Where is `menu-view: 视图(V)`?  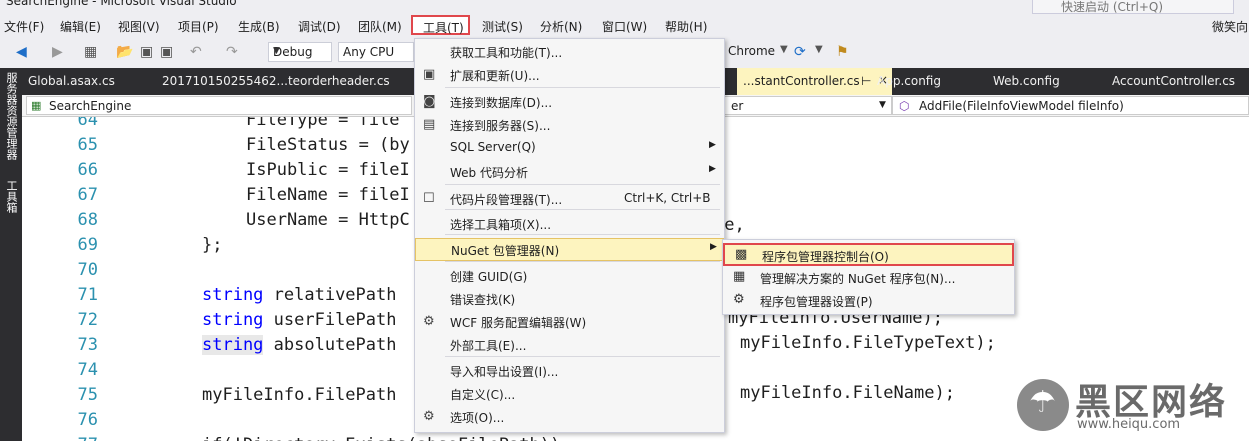 menu-view: 视图(V) is located at coordinates (139, 26).